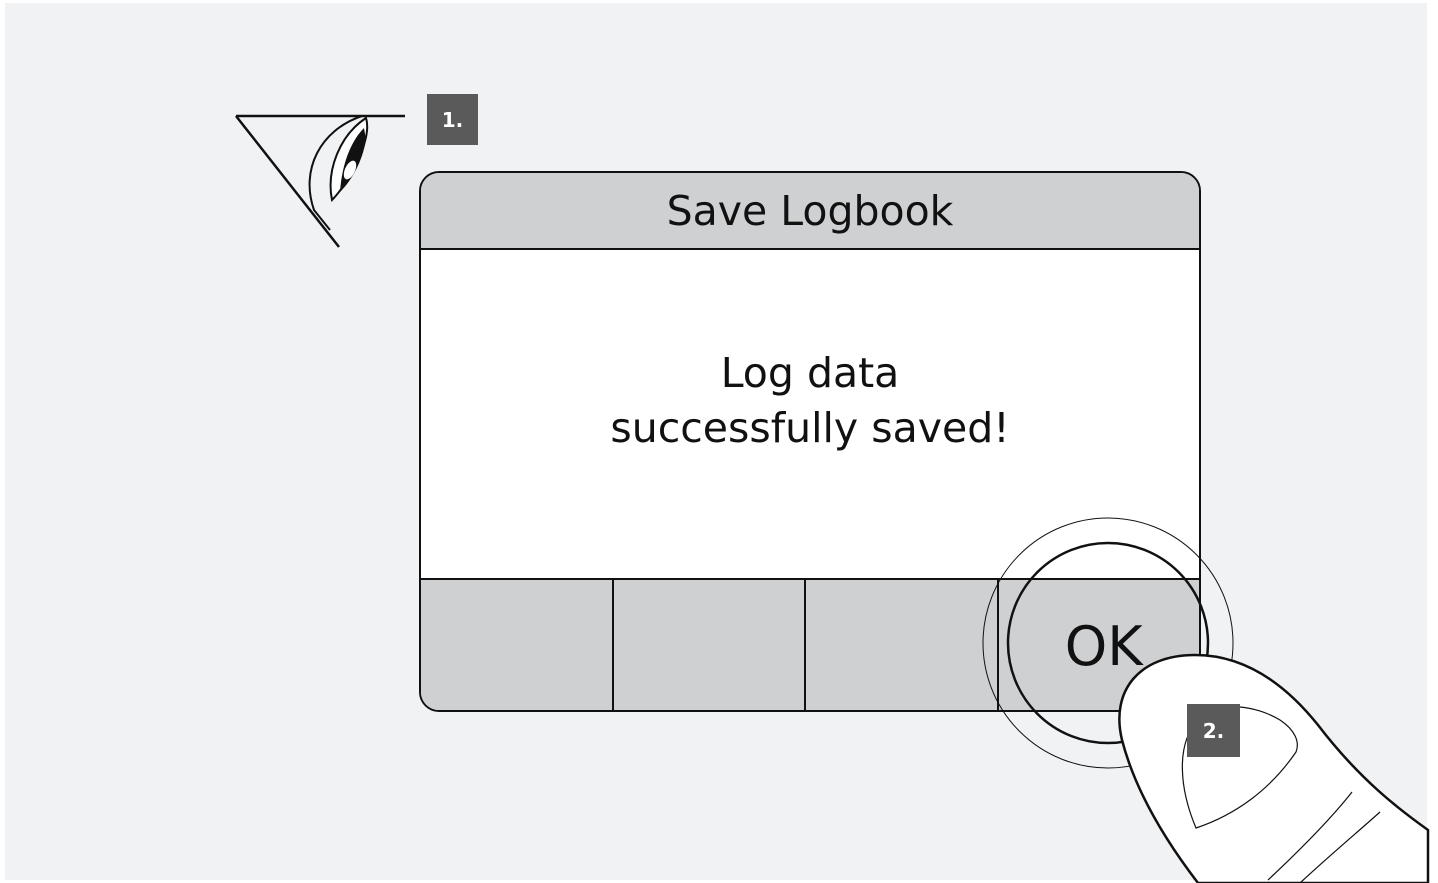  I want to click on step-2-badge: 2., so click(1213, 730).